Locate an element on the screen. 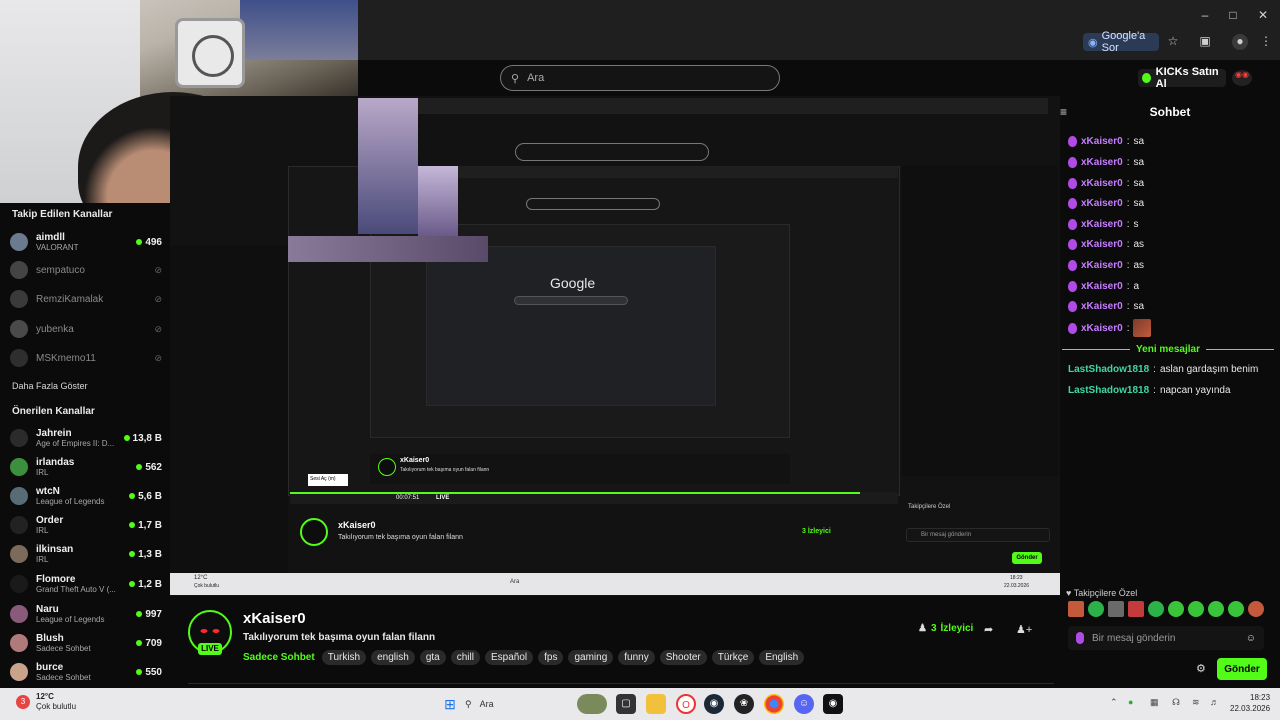  user-avatar: ◉◉ is located at coordinates (1242, 78).